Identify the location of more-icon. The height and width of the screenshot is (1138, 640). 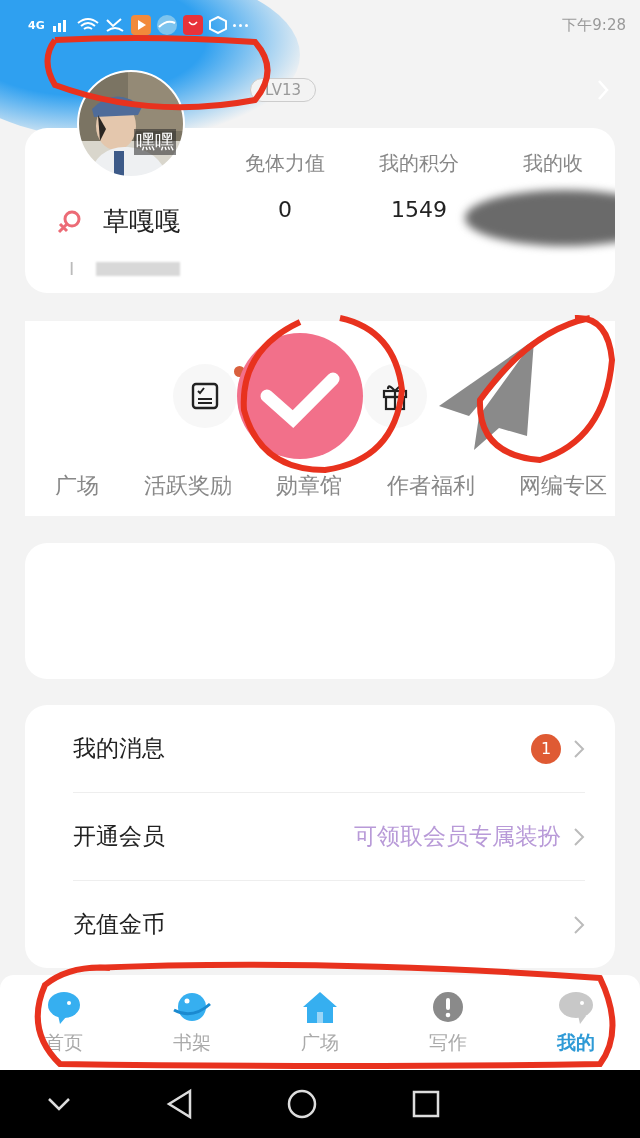
(240, 25).